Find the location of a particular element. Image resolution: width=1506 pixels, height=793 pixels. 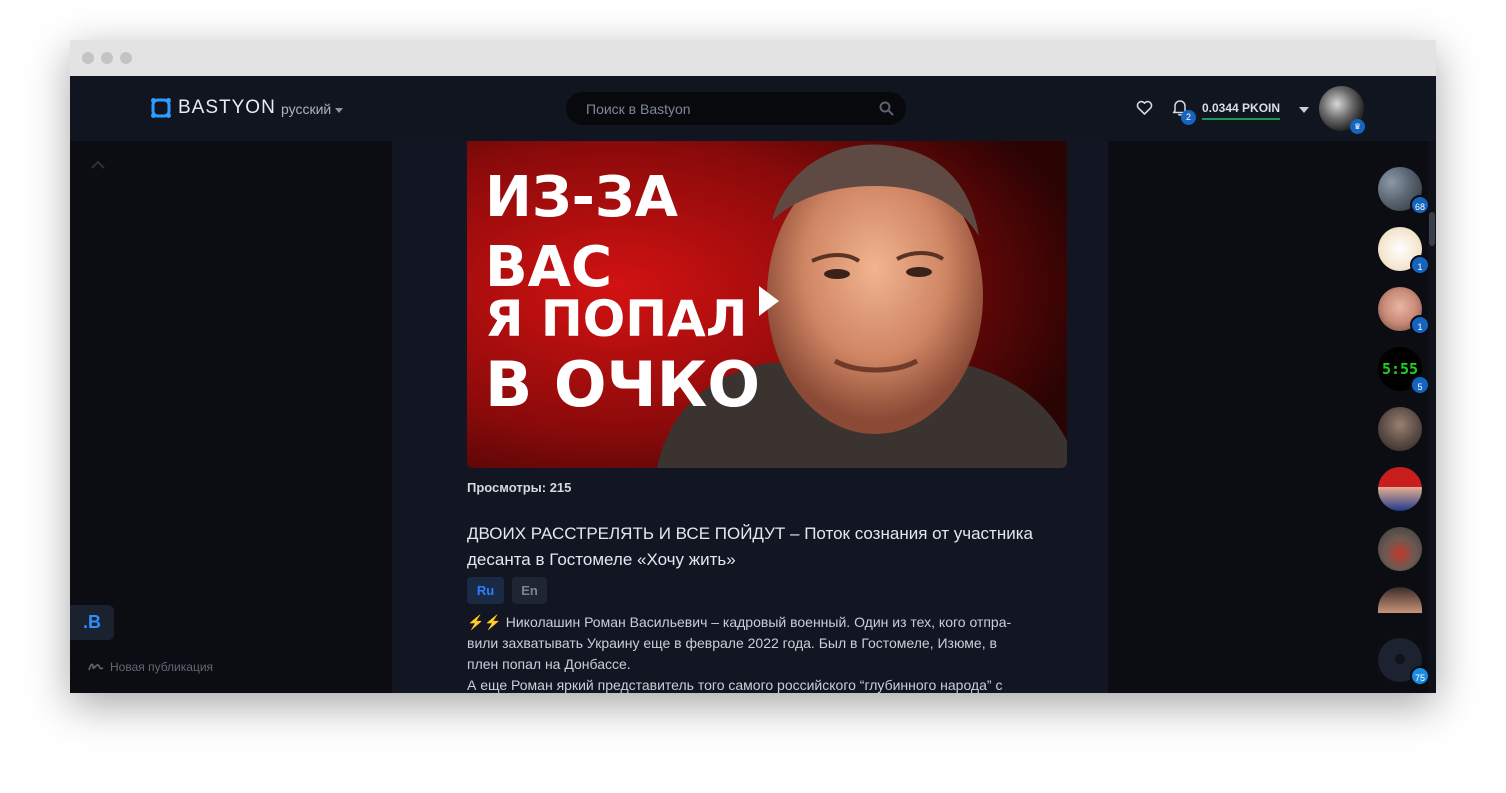

bastyon-logo-icon is located at coordinates (161, 108).